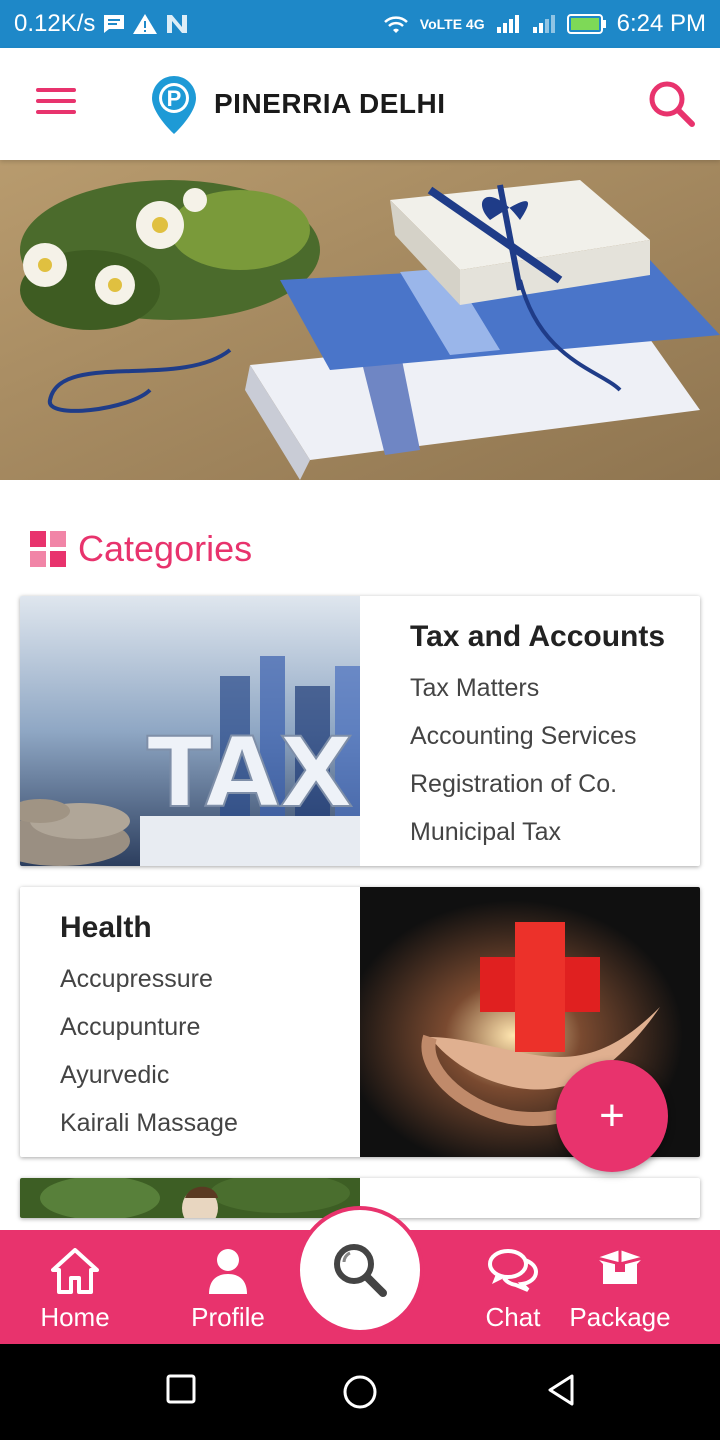 The width and height of the screenshot is (720, 1440). I want to click on subcategory-link: Accupunture, so click(210, 1027).